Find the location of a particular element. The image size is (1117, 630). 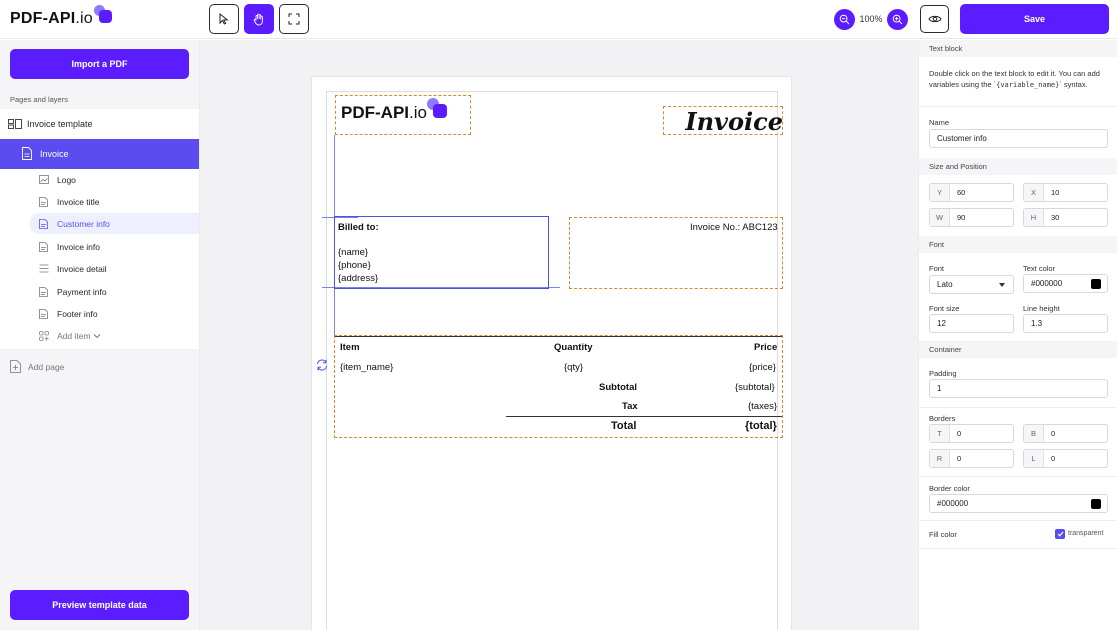

tax-label: Tax is located at coordinates (630, 406).